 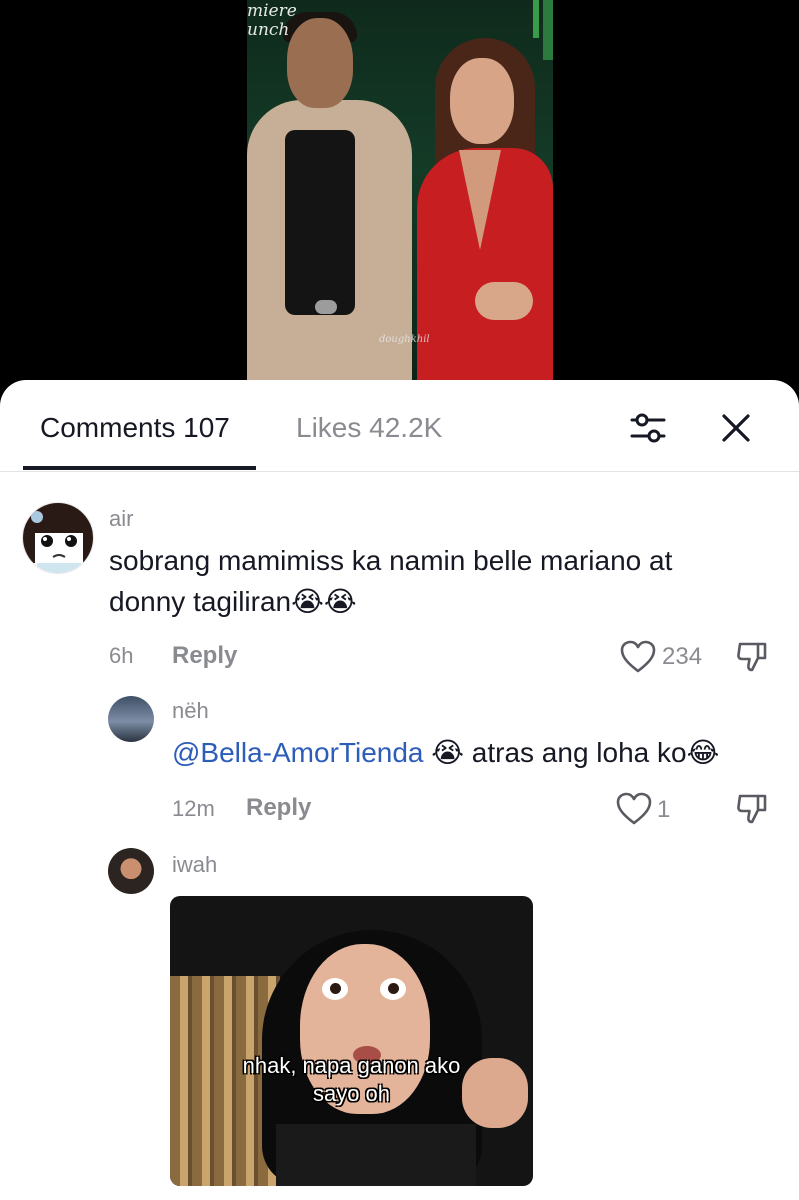 What do you see at coordinates (190, 711) in the screenshot?
I see `comment-username: nëh` at bounding box center [190, 711].